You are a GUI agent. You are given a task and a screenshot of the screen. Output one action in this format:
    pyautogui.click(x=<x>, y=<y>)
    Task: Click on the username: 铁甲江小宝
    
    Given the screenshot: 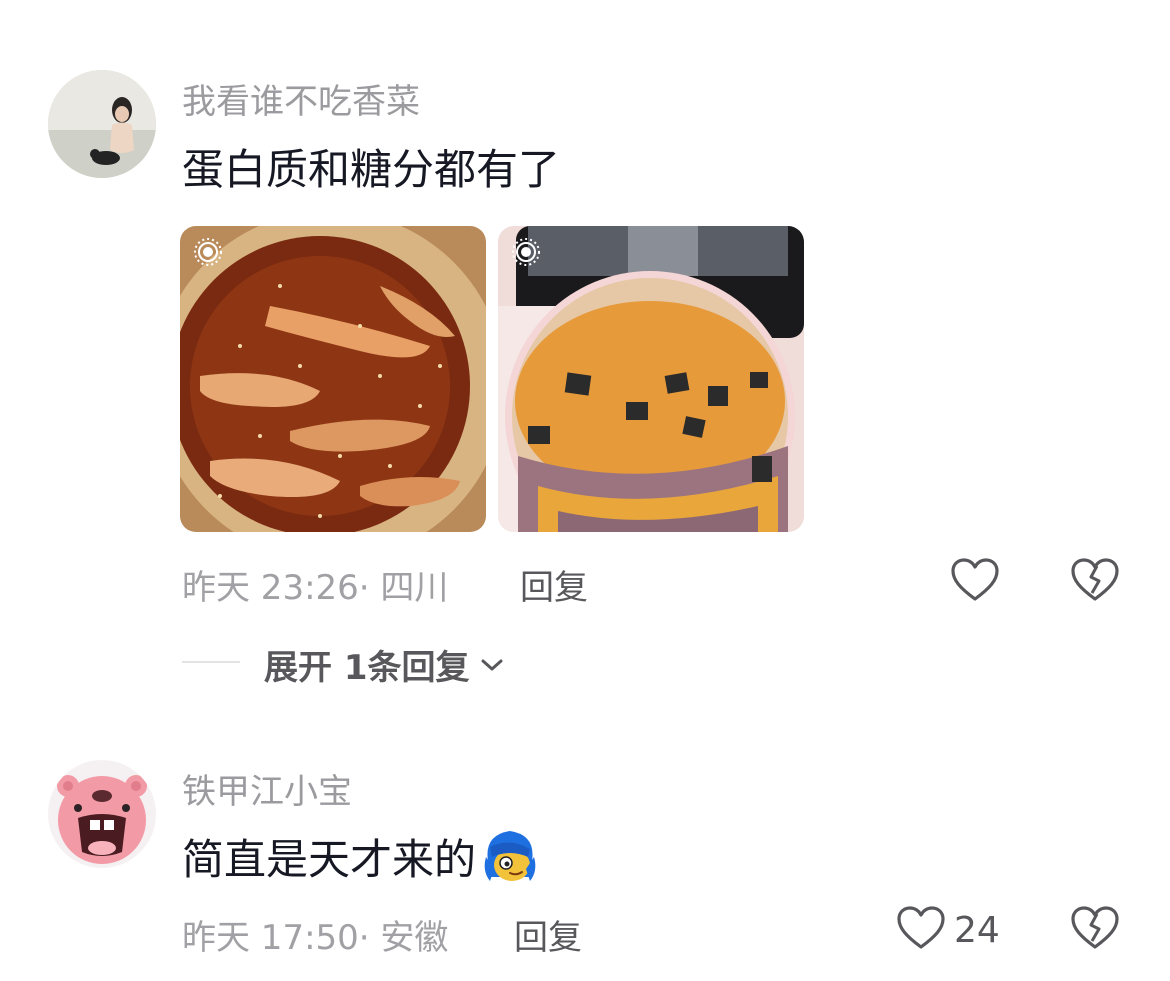 What is the action you would take?
    pyautogui.click(x=267, y=788)
    